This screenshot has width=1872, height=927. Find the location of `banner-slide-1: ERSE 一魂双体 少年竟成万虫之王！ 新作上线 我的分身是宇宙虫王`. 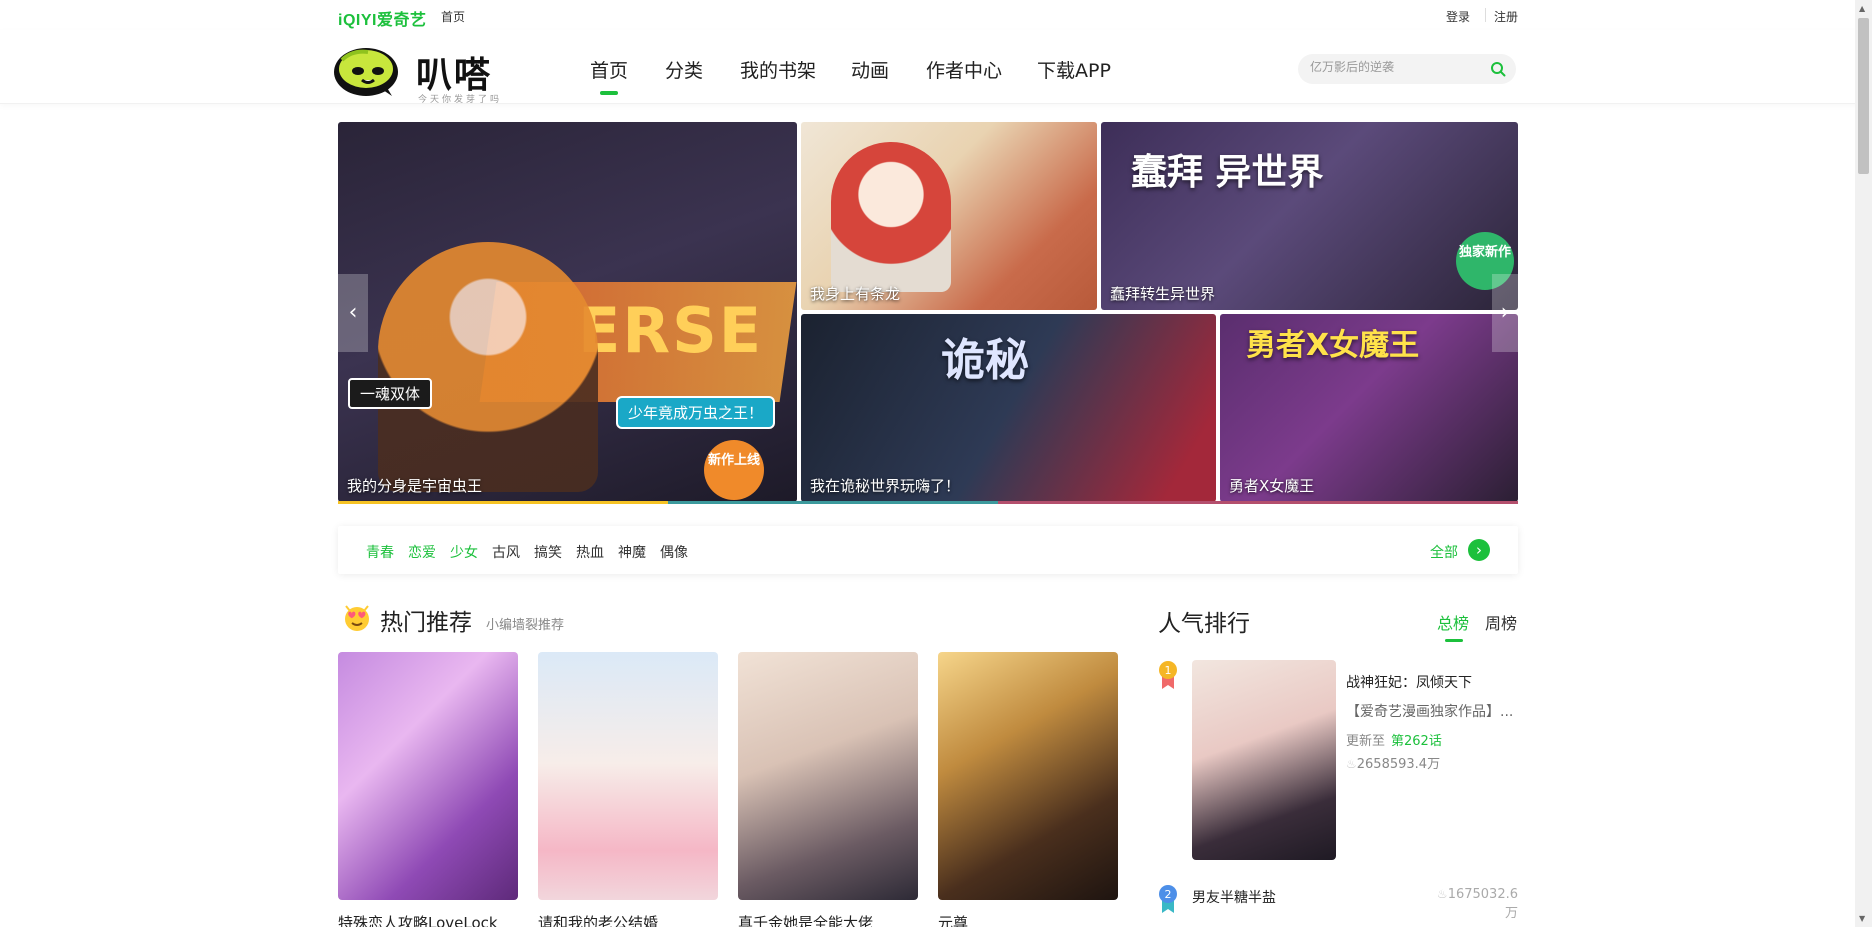

banner-slide-1: ERSE 一魂双体 少年竟成万虫之王！ 新作上线 我的分身是宇宙虫王 is located at coordinates (567, 312).